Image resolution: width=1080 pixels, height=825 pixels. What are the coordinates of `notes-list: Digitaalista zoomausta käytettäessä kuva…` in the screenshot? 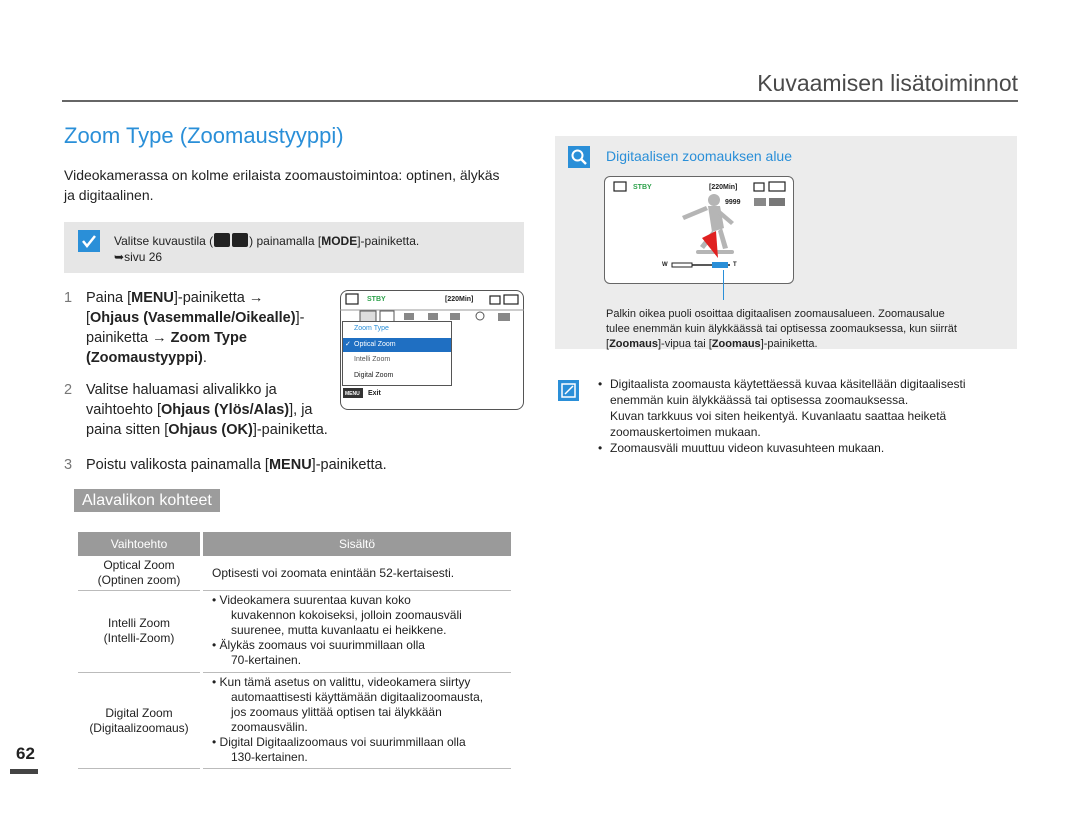 It's located at (808, 416).